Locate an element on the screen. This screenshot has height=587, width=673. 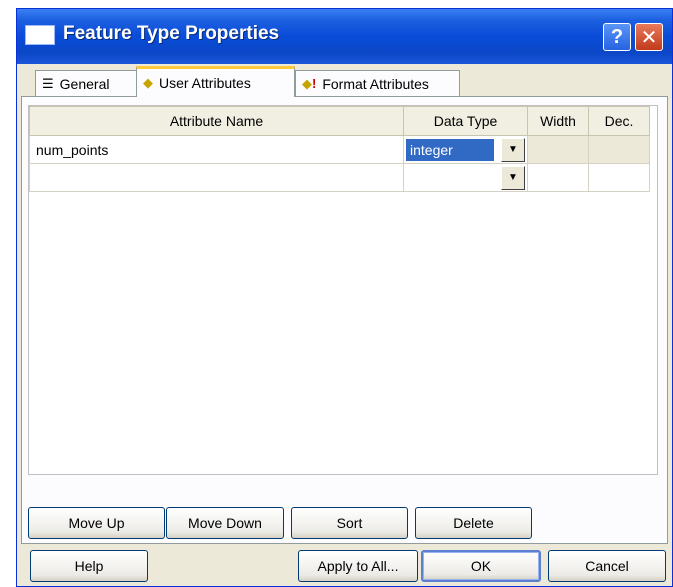
tab-general: ☰ General is located at coordinates (86, 83).